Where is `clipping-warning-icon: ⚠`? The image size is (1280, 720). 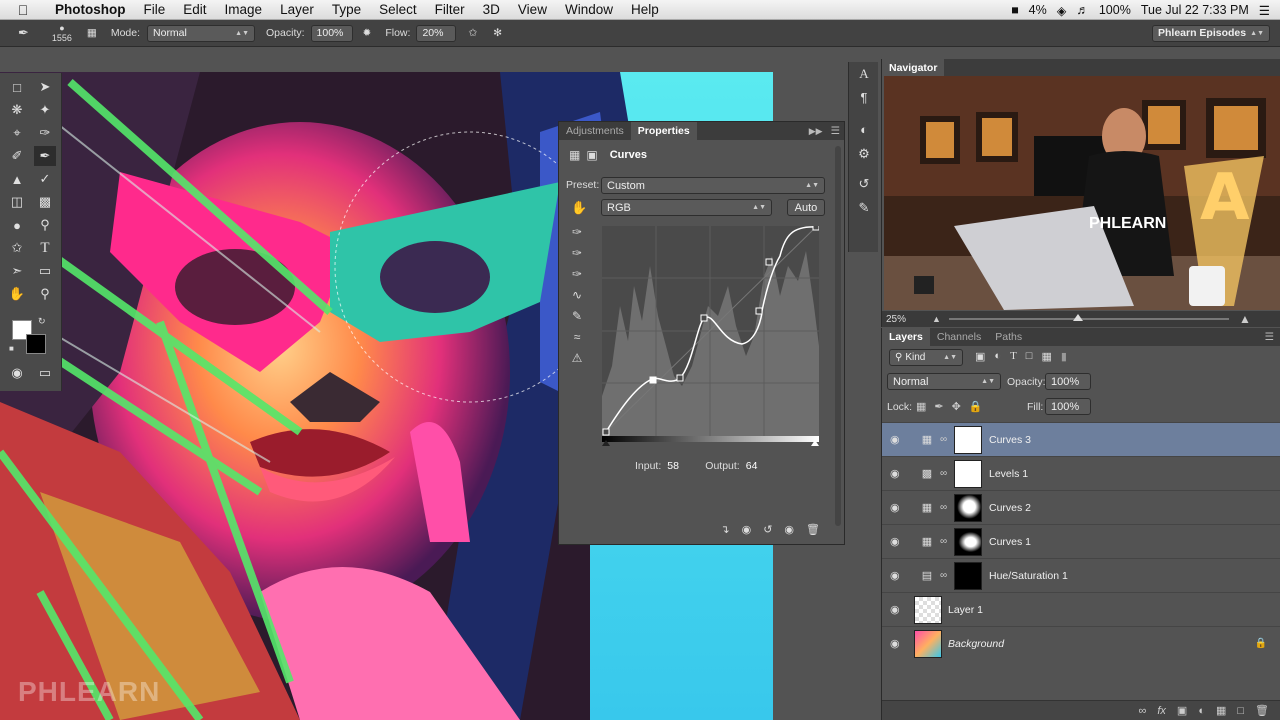 clipping-warning-icon: ⚠ is located at coordinates (577, 358).